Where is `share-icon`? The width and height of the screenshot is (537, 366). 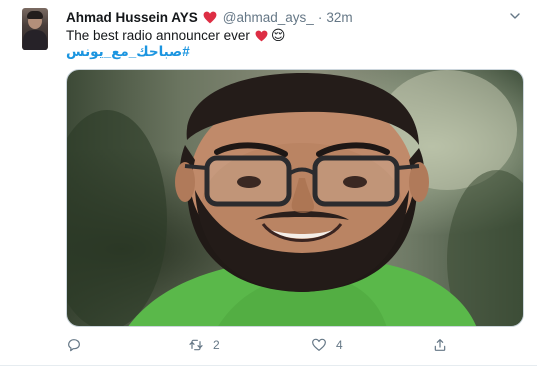 share-icon is located at coordinates (440, 345).